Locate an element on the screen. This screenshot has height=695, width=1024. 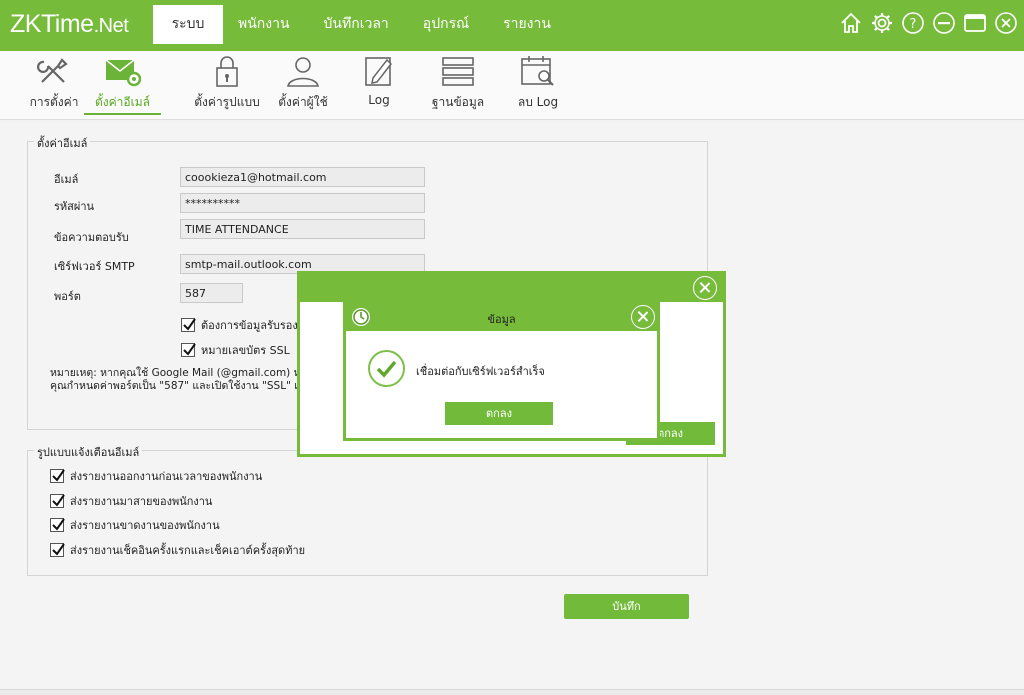
nav-device: อุปกรณ์ is located at coordinates (446, 24).